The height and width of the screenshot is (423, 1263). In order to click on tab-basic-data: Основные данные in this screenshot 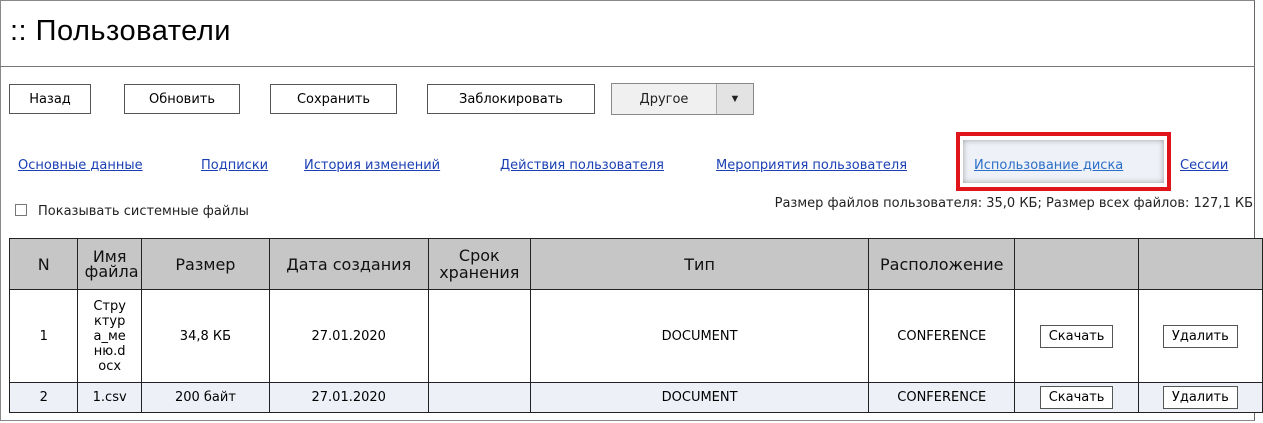, I will do `click(80, 165)`.